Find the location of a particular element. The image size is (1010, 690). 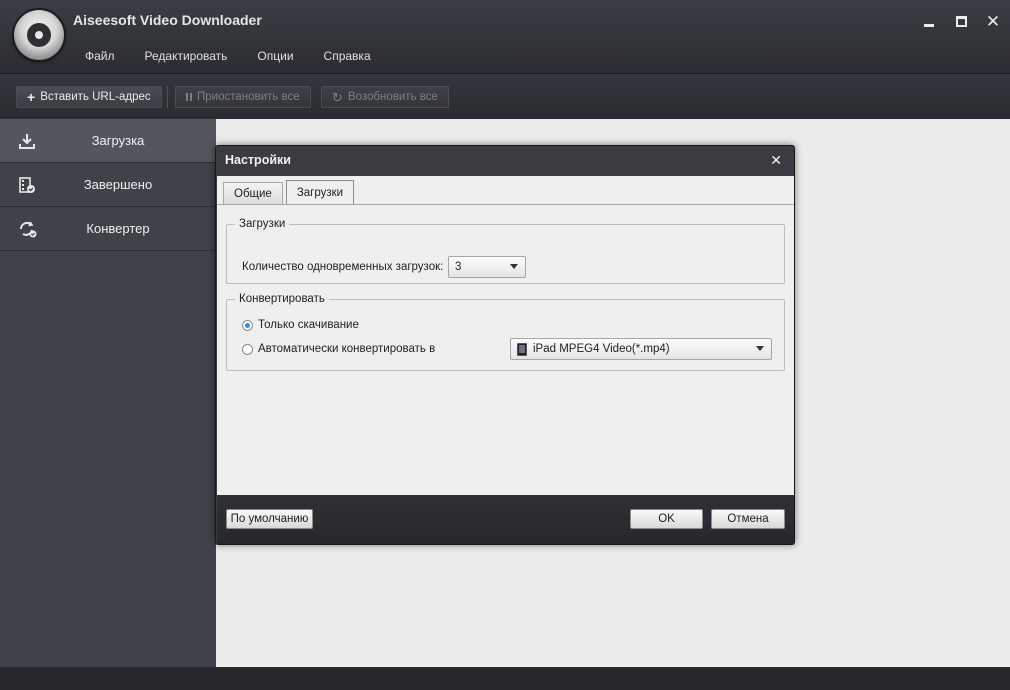

sidebar-item-completed: Завершено is located at coordinates (108, 185).